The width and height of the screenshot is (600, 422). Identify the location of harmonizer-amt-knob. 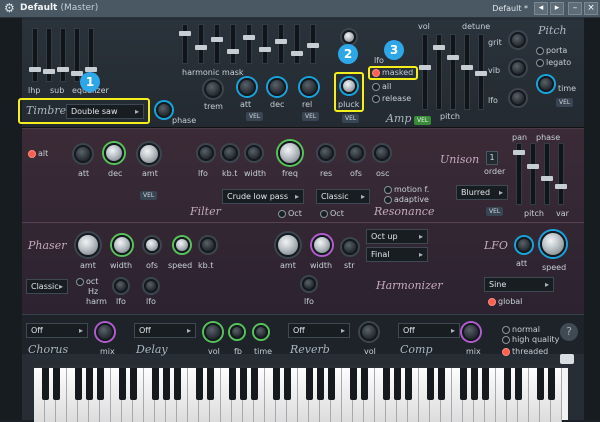
(288, 245).